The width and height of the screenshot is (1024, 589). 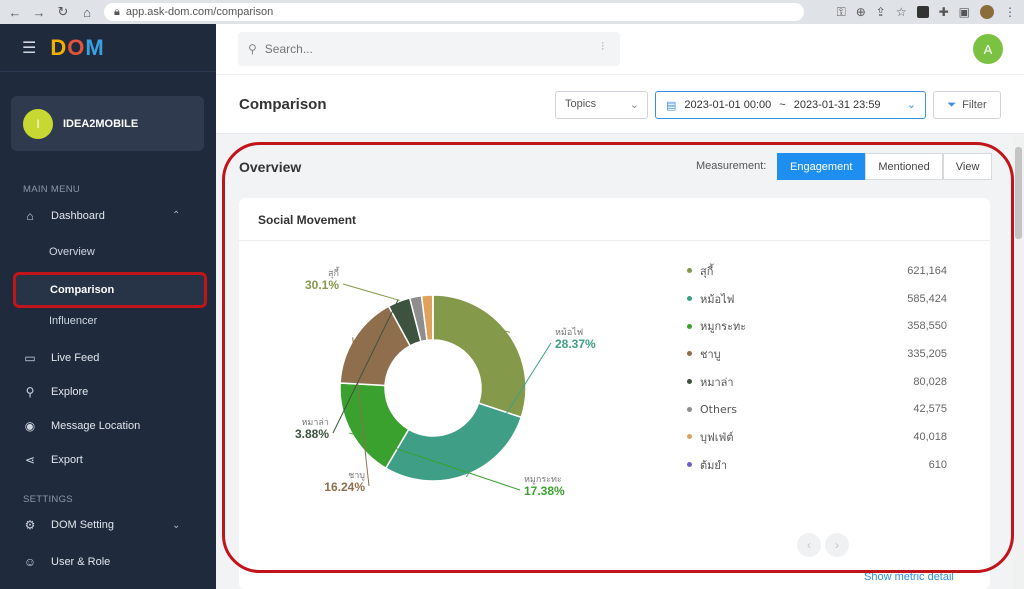 What do you see at coordinates (30, 460) in the screenshot?
I see `share-nodes-icon: ⋖` at bounding box center [30, 460].